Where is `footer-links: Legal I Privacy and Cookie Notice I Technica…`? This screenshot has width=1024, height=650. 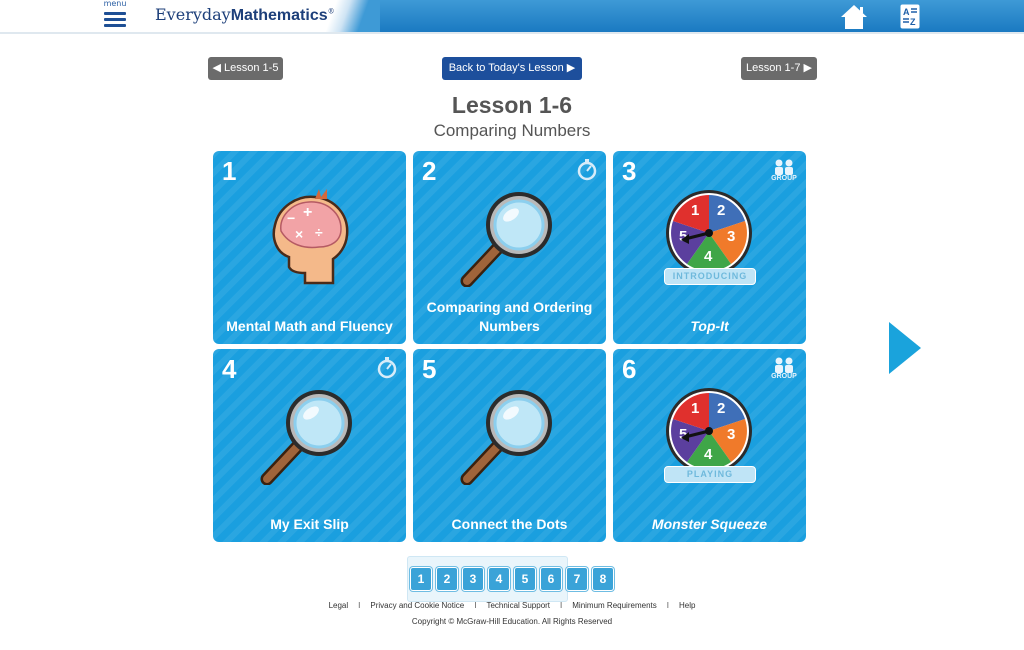 footer-links: Legal I Privacy and Cookie Notice I Technica… is located at coordinates (512, 605).